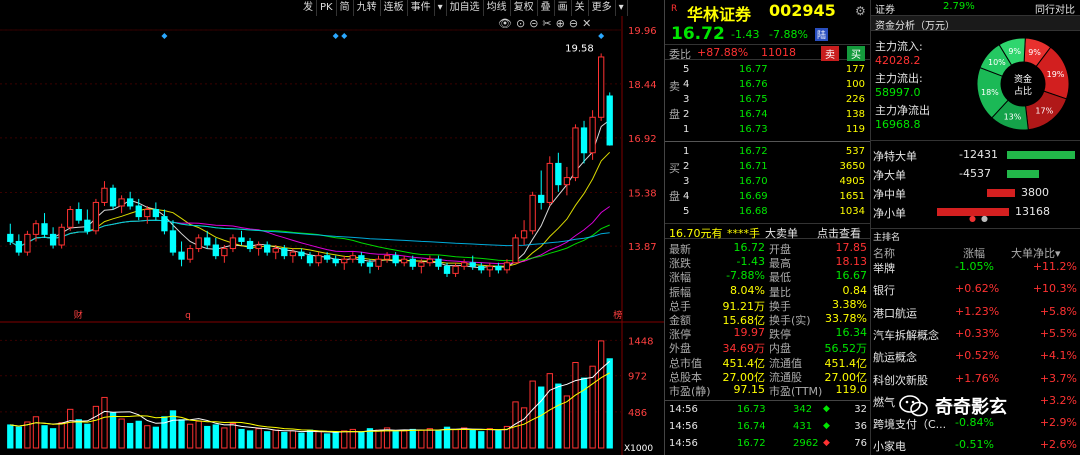 This screenshot has width=1080, height=455. I want to click on sell-button: 卖, so click(830, 53).